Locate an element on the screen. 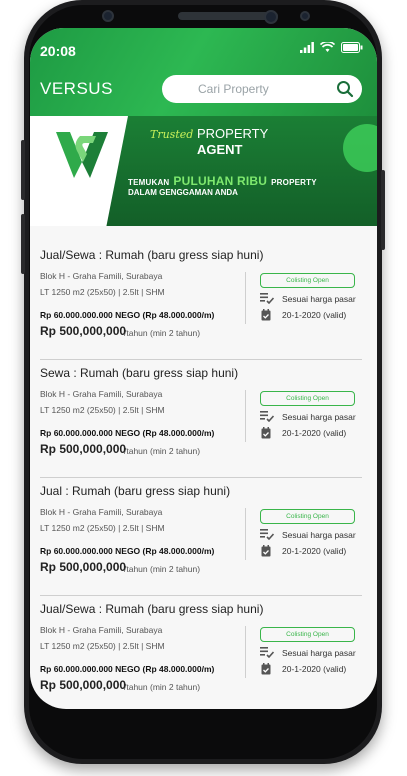 The image size is (407, 776). proximity-sensor-icon is located at coordinates (305, 16).